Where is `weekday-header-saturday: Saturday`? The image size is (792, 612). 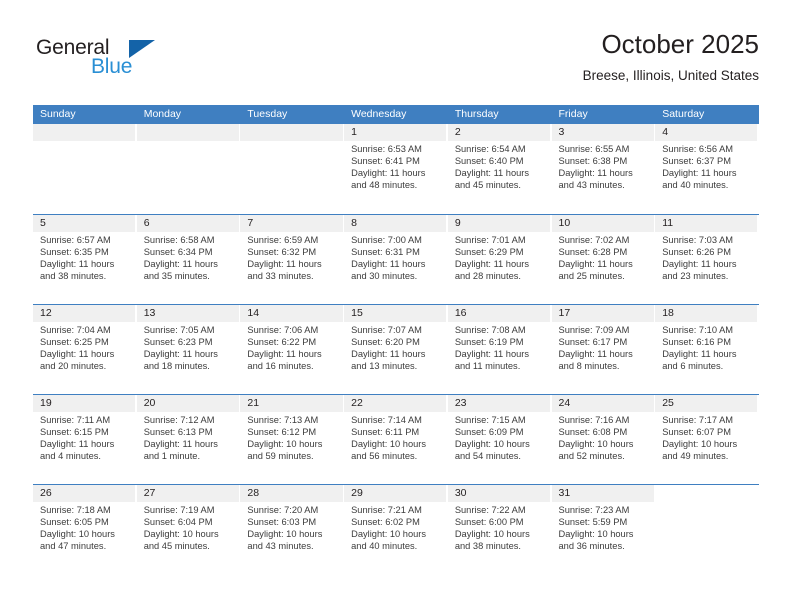
weekday-header-saturday: Saturday is located at coordinates (683, 114).